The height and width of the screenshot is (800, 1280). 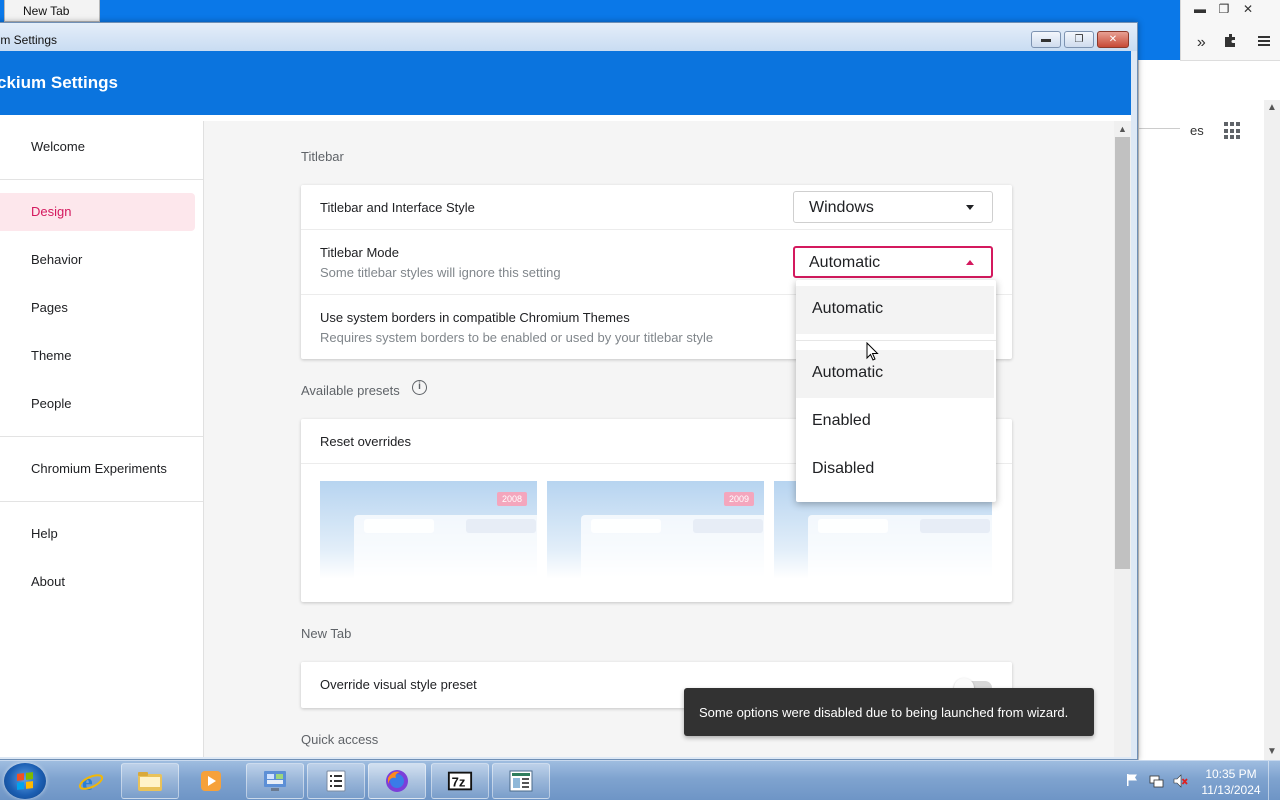 I want to click on sidebar-item-label: Design, so click(x=51, y=211).